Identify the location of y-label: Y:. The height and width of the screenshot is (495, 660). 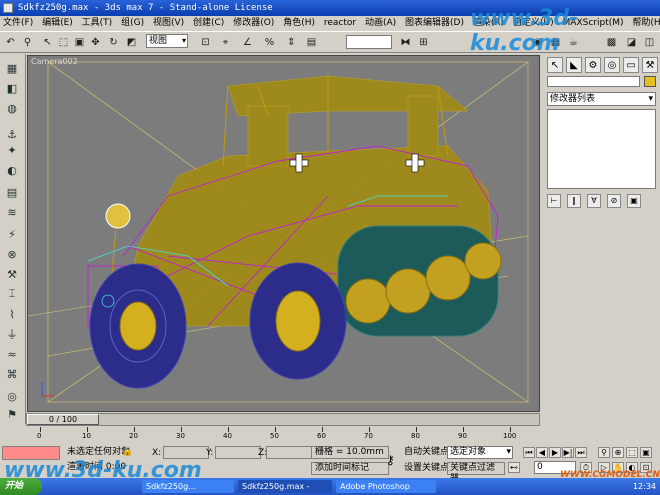
(210, 453).